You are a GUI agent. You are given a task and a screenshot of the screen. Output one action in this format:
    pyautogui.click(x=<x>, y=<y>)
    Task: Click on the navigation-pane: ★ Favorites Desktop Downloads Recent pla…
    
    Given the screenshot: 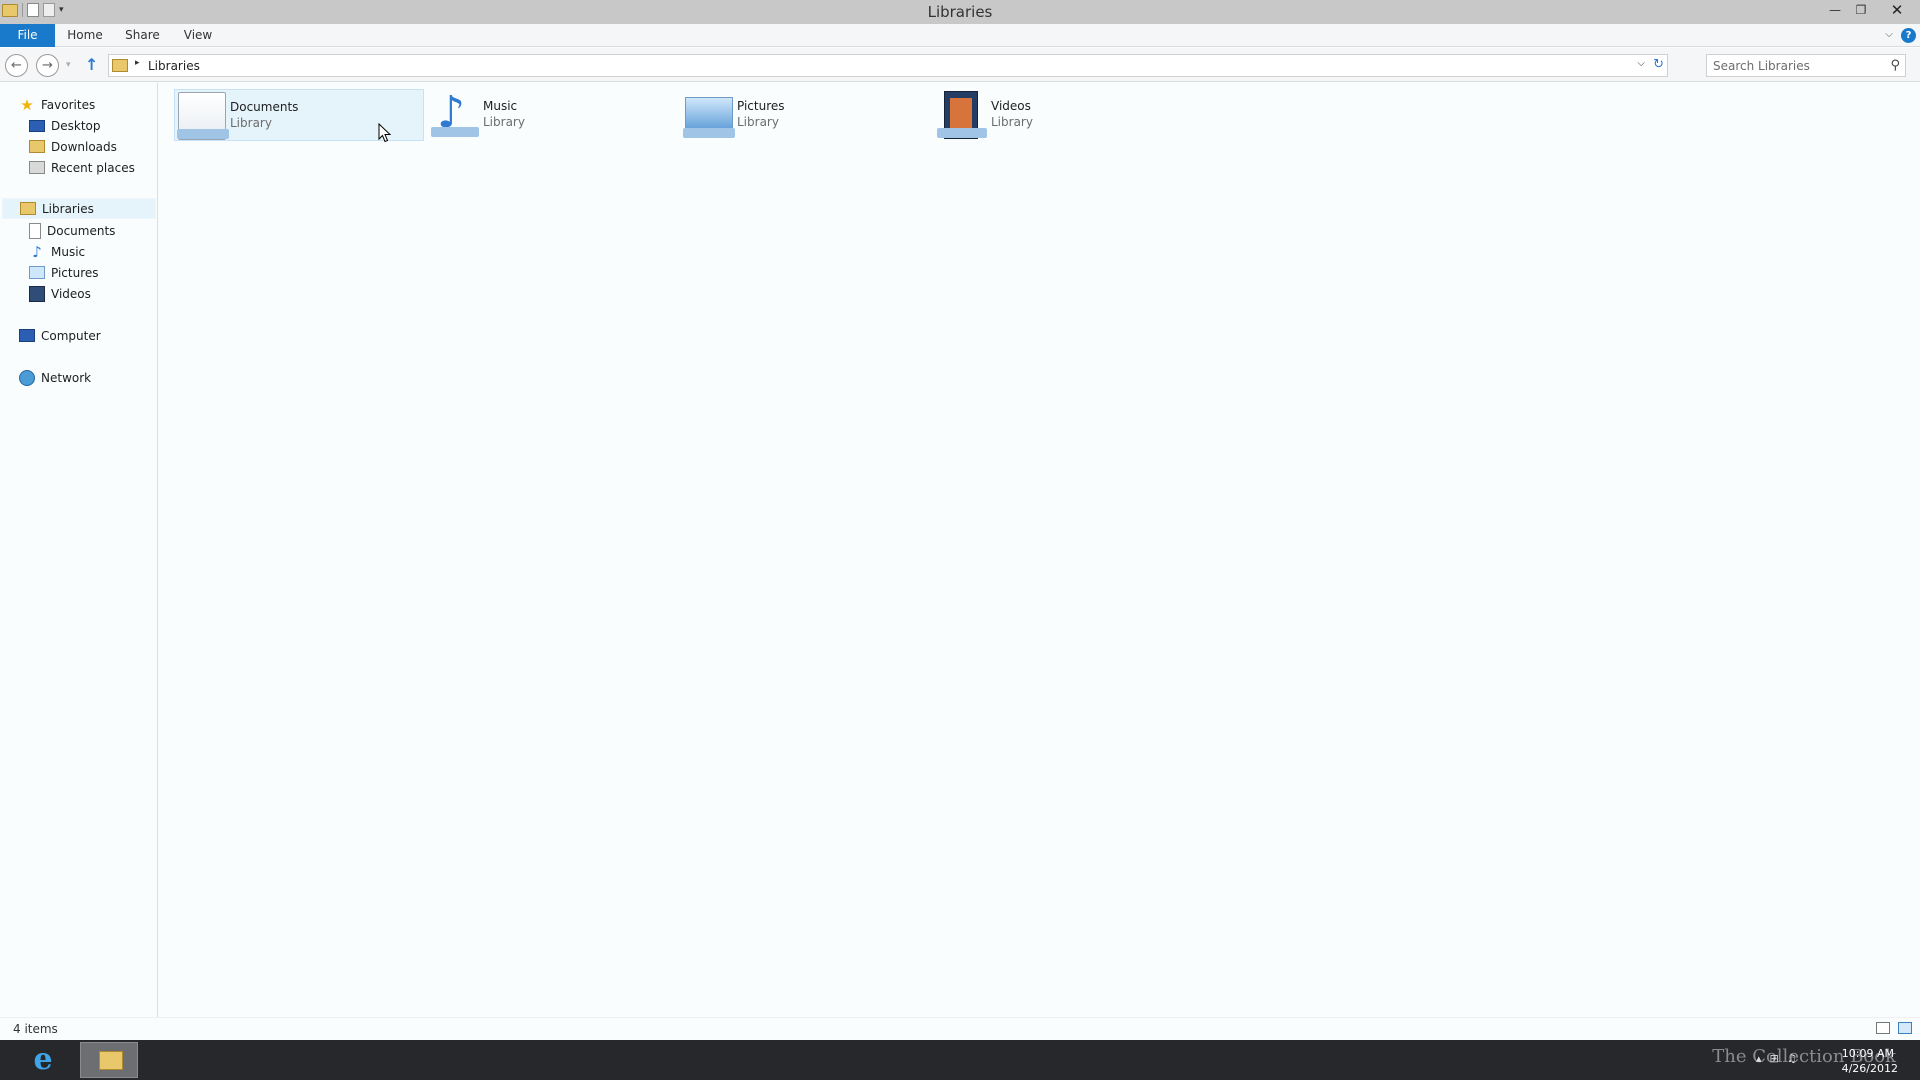 What is the action you would take?
    pyautogui.click(x=79, y=550)
    